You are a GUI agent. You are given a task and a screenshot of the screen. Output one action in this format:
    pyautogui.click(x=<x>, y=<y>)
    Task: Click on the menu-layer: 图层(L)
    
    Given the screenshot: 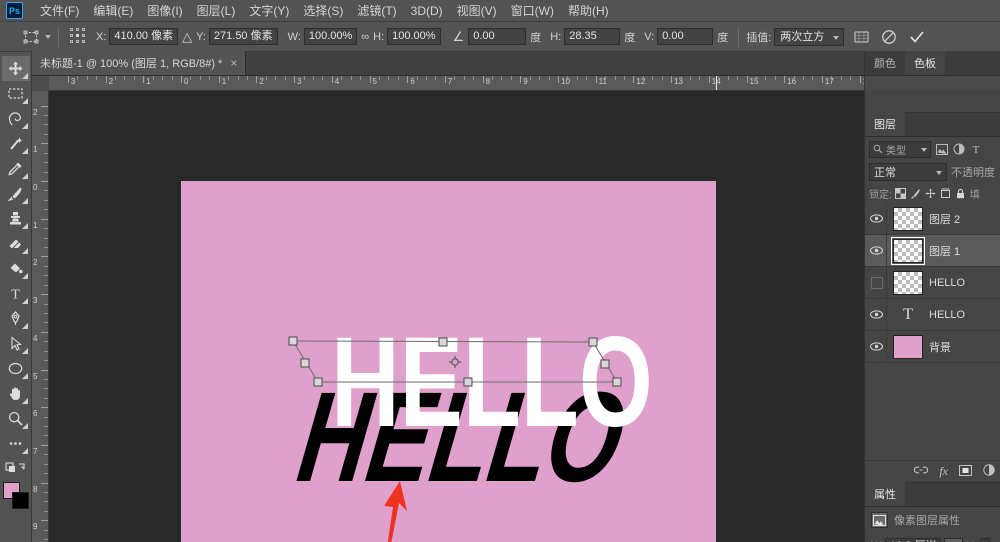 What is the action you would take?
    pyautogui.click(x=216, y=11)
    